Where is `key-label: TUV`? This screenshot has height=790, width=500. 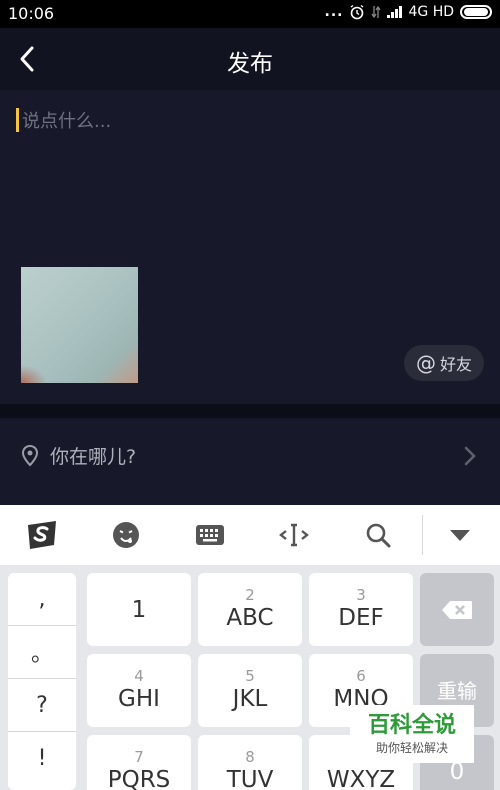 key-label: TUV is located at coordinates (250, 778).